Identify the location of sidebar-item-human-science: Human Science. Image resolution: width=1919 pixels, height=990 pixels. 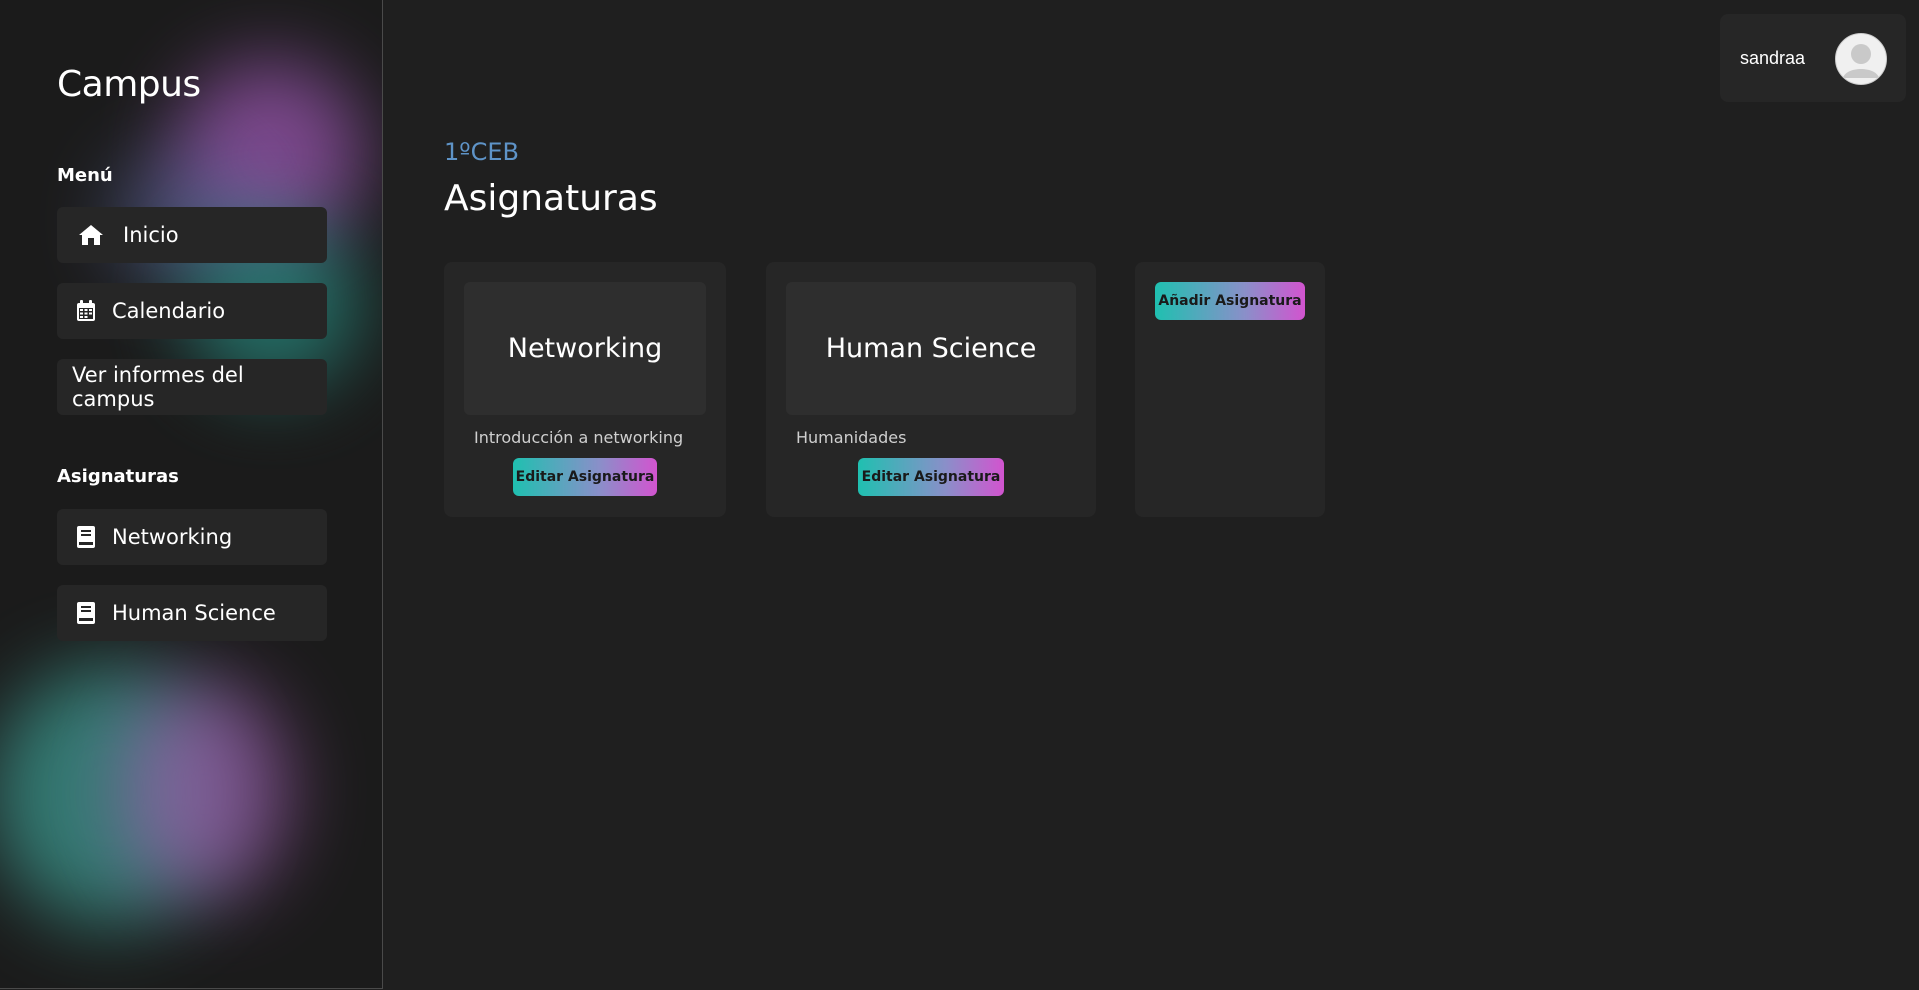
(192, 613).